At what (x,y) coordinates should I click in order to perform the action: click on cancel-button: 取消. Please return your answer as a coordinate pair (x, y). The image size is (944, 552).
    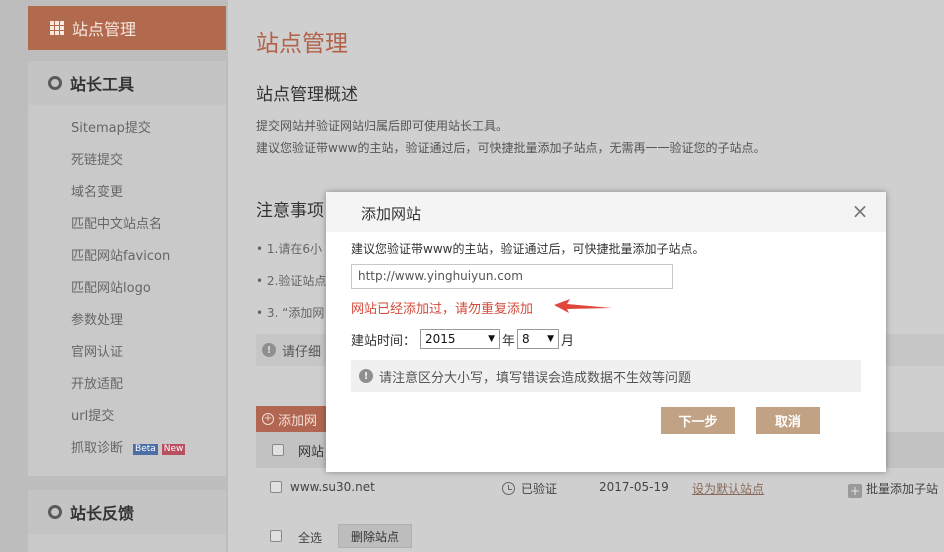
    Looking at the image, I should click on (788, 420).